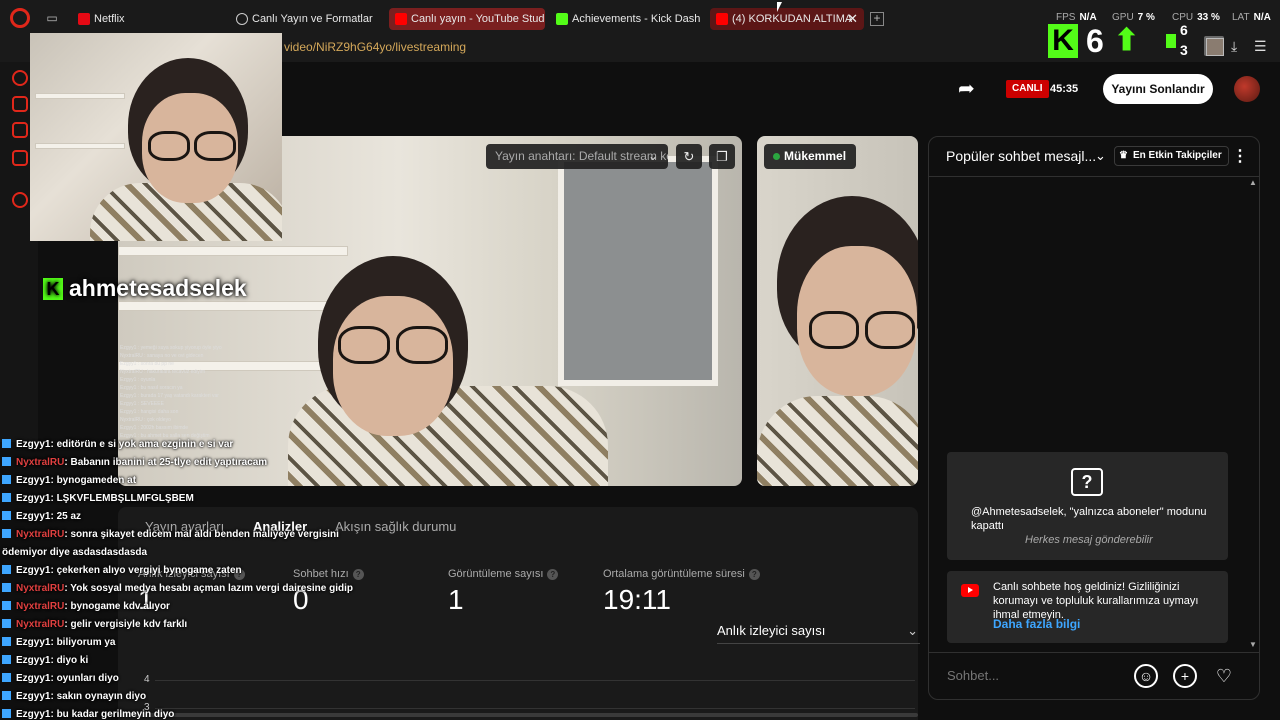 The height and width of the screenshot is (720, 1280). I want to click on kick-counter-overlay: K 6 ⬆ 6 3, so click(1162, 41).